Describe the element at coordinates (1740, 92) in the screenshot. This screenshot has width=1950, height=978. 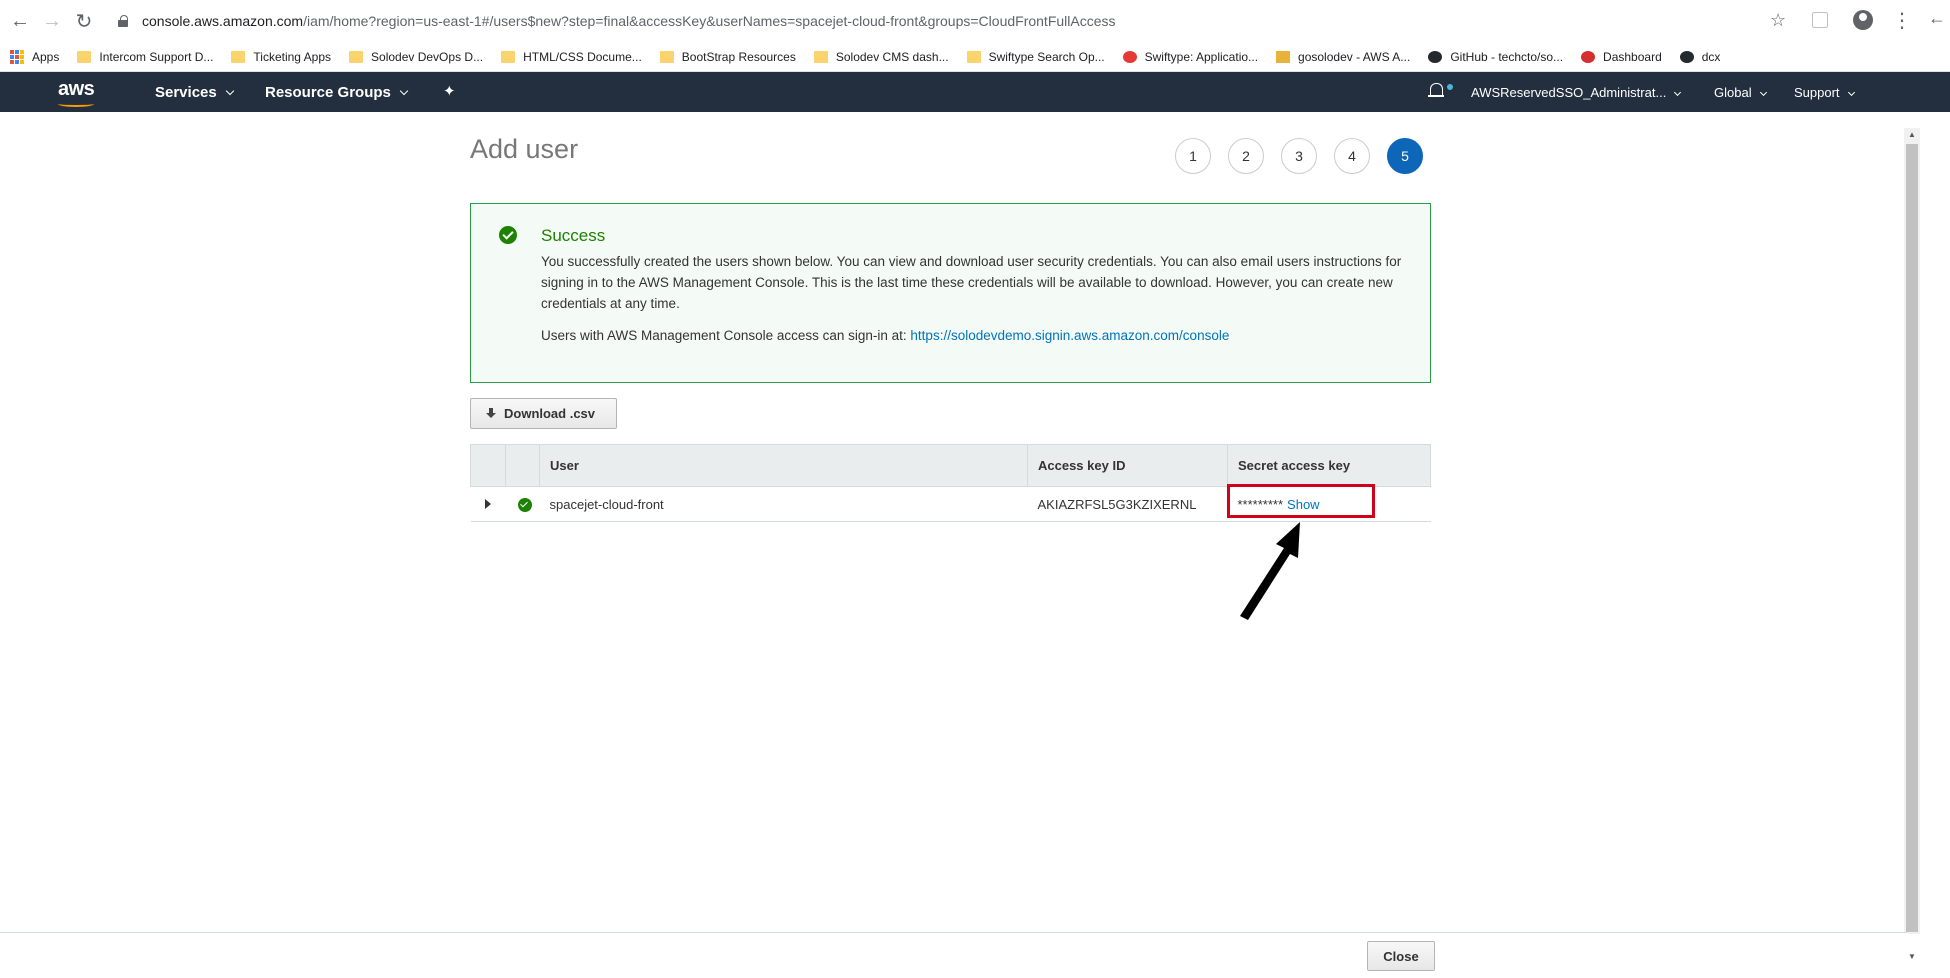
I see `region-menu: Global` at that location.